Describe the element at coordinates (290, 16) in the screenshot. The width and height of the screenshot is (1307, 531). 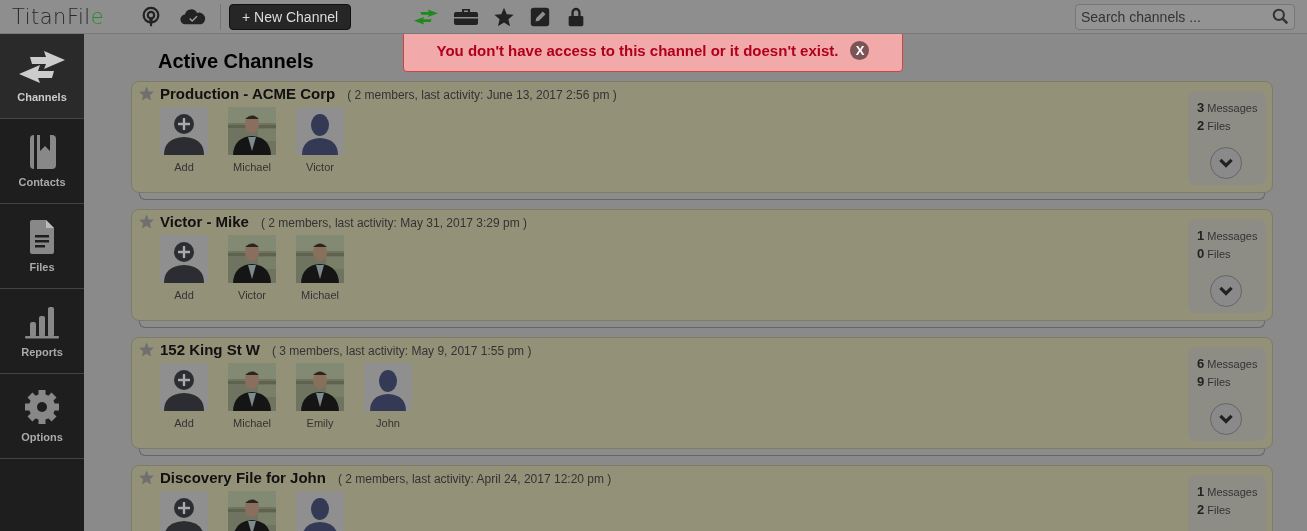
I see `new-channel-button: + New Channel` at that location.